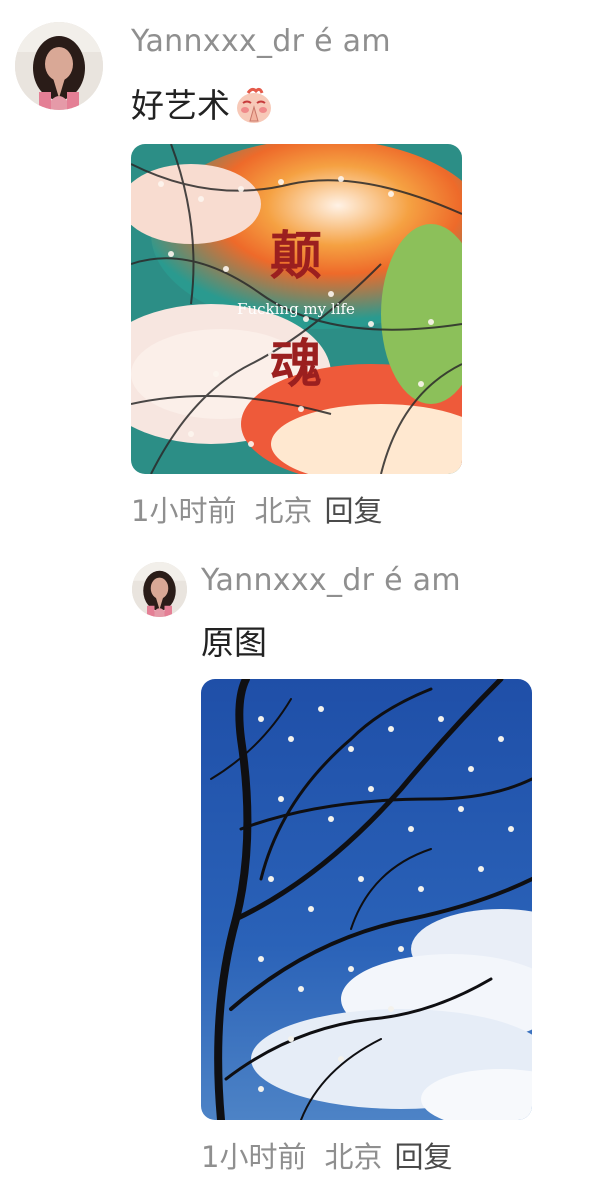  I want to click on comment-text-content: 原图, so click(234, 642).